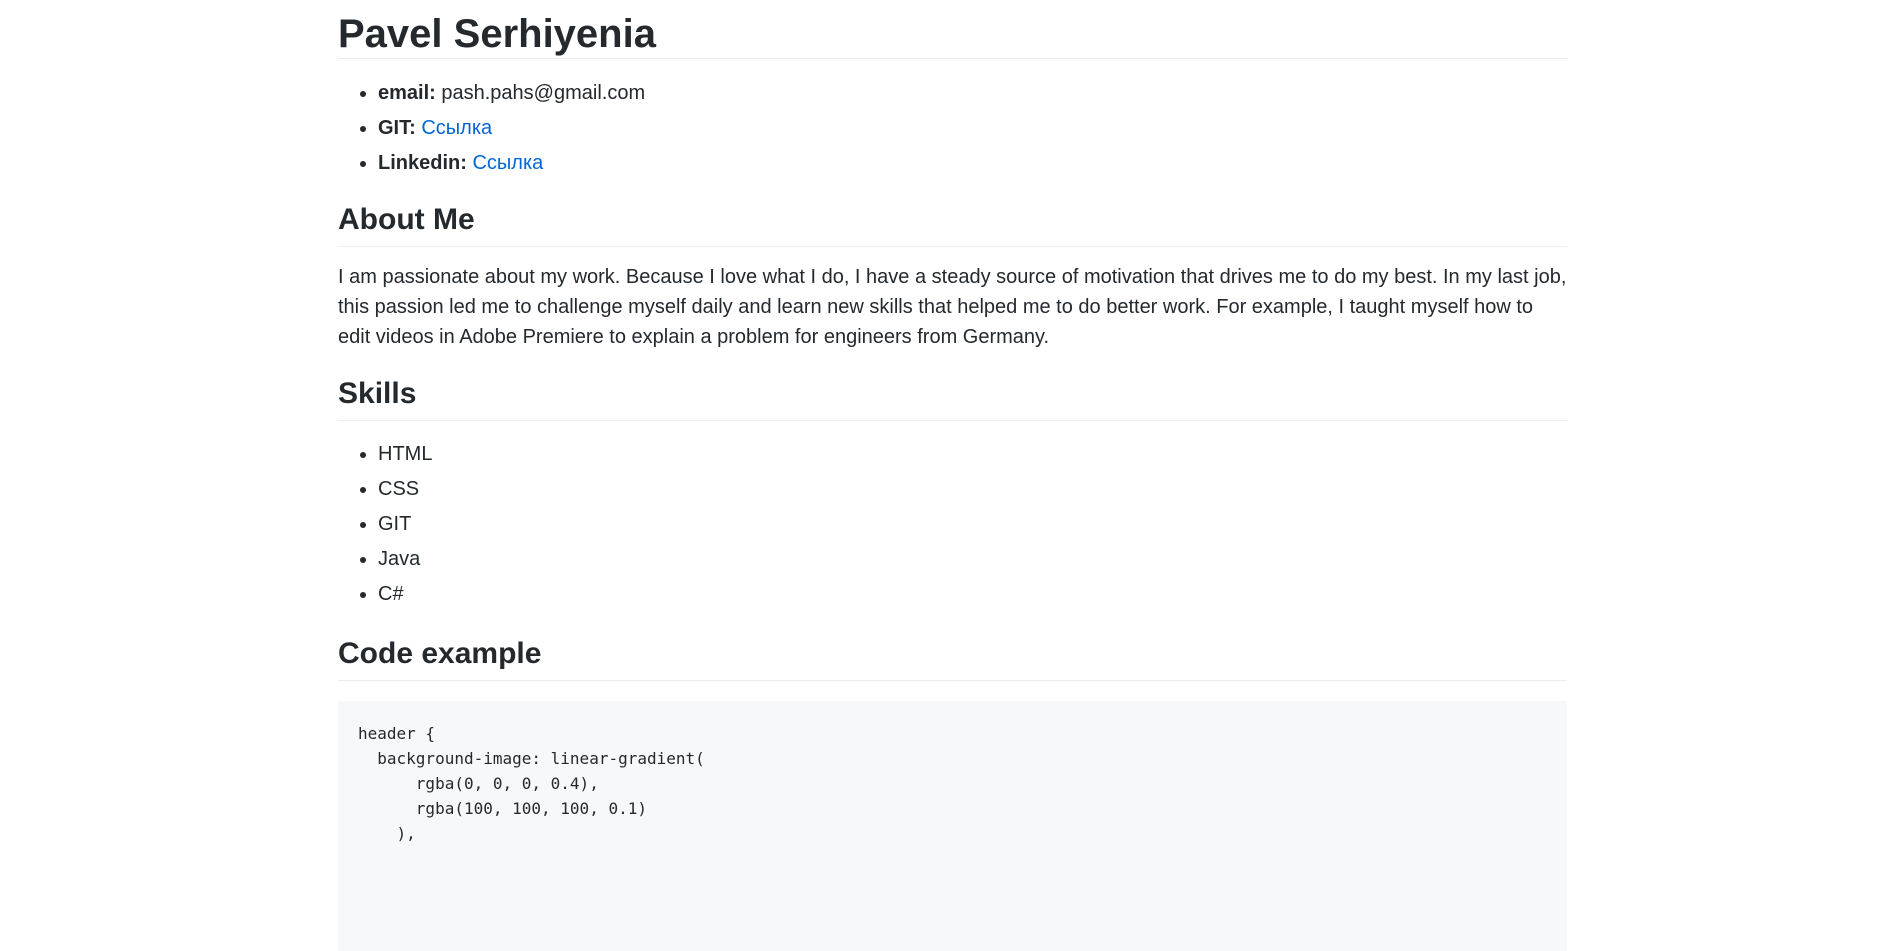 The width and height of the screenshot is (1891, 951). Describe the element at coordinates (972, 454) in the screenshot. I see `skill-item: HTML` at that location.